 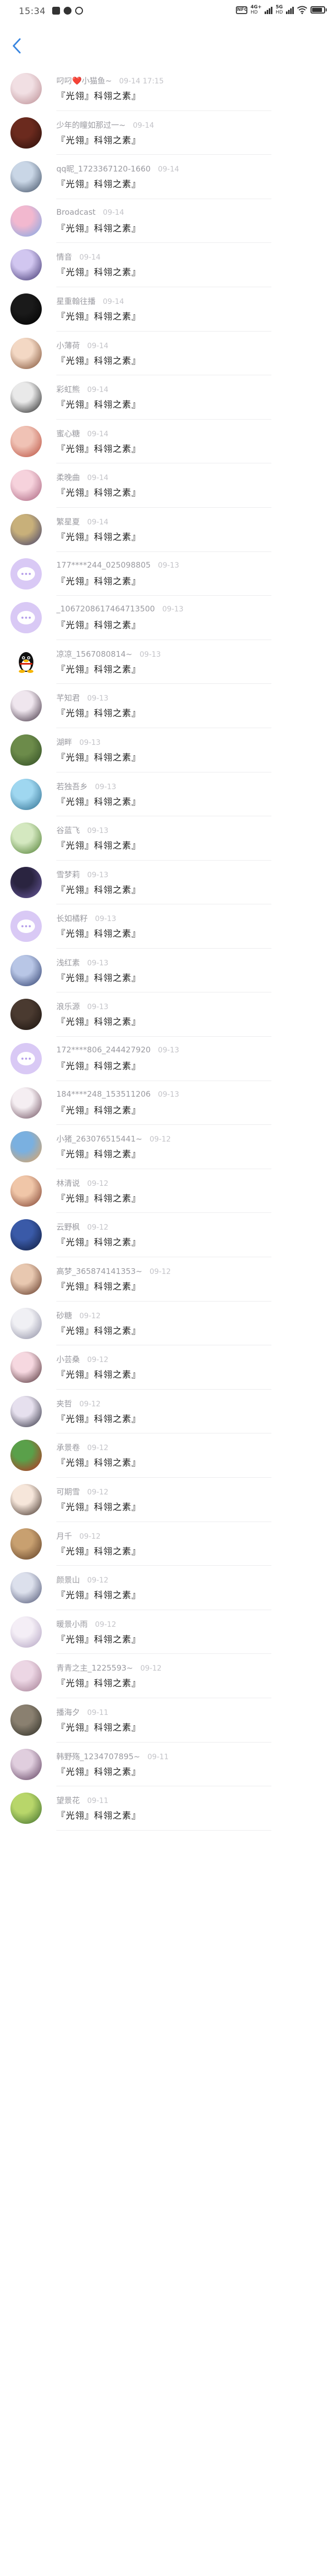 What do you see at coordinates (160, 1139) in the screenshot?
I see `timestamp: 09-12` at bounding box center [160, 1139].